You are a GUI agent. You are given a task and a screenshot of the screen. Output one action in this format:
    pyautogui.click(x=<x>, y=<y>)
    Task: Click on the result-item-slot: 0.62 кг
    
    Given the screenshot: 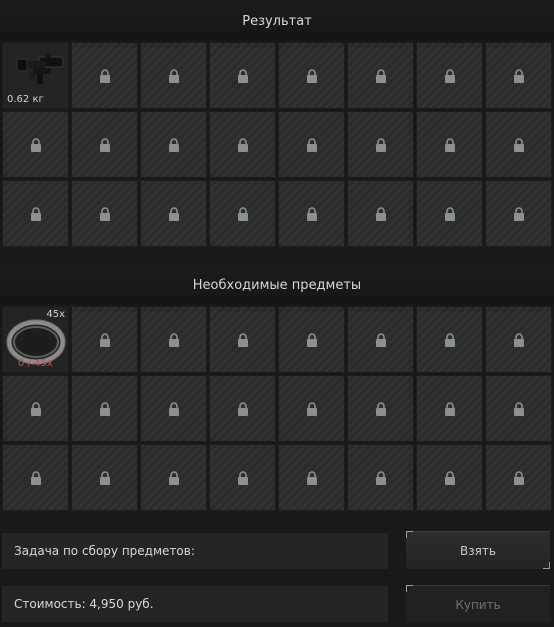 What is the action you would take?
    pyautogui.click(x=35, y=75)
    